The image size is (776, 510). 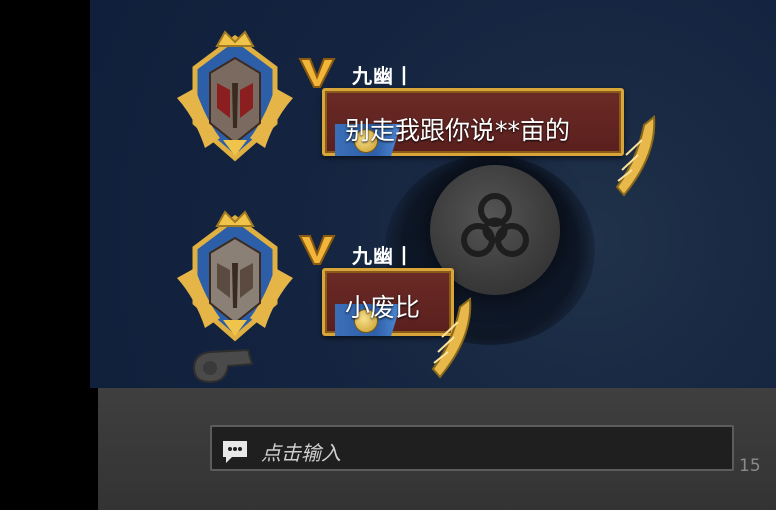 I want to click on message-text: 小废比, so click(x=382, y=306).